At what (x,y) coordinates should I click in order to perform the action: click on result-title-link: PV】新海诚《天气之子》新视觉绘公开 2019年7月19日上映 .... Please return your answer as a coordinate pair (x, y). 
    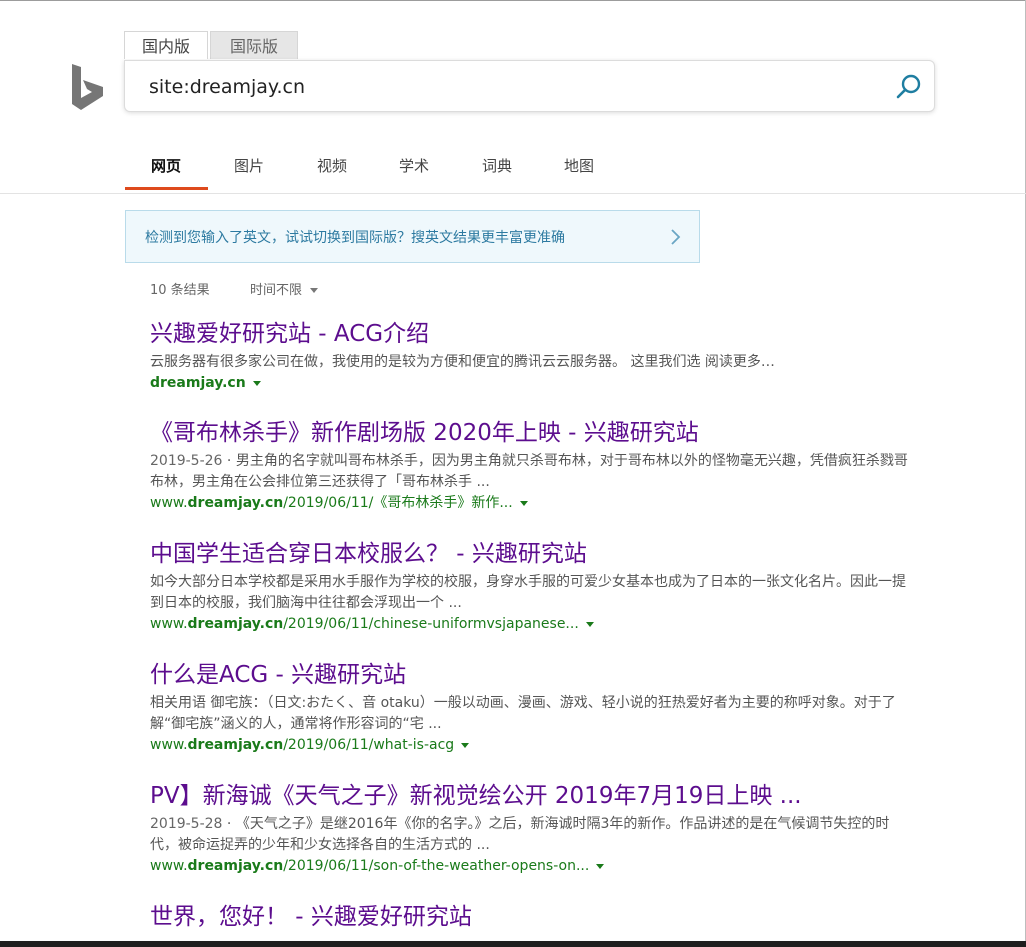
    Looking at the image, I should click on (530, 796).